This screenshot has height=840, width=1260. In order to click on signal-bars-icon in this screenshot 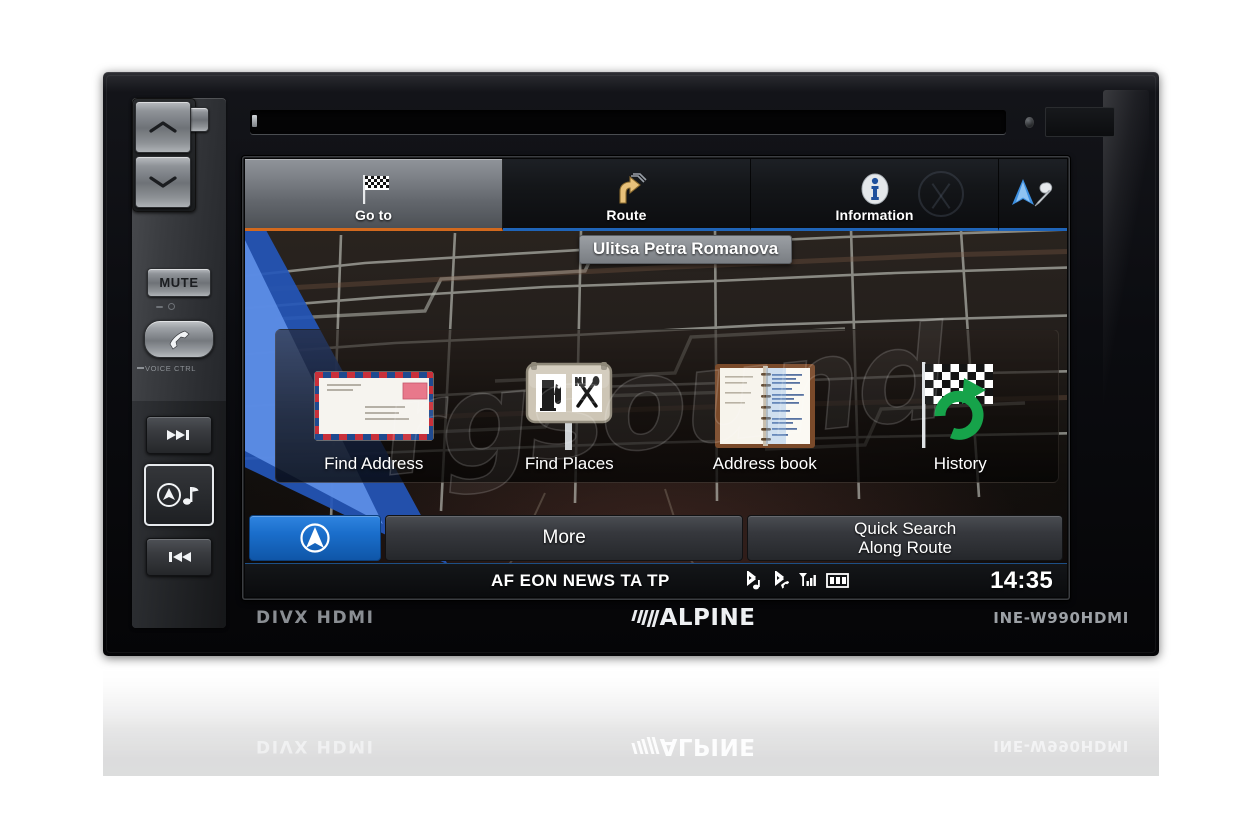, I will do `click(807, 579)`.